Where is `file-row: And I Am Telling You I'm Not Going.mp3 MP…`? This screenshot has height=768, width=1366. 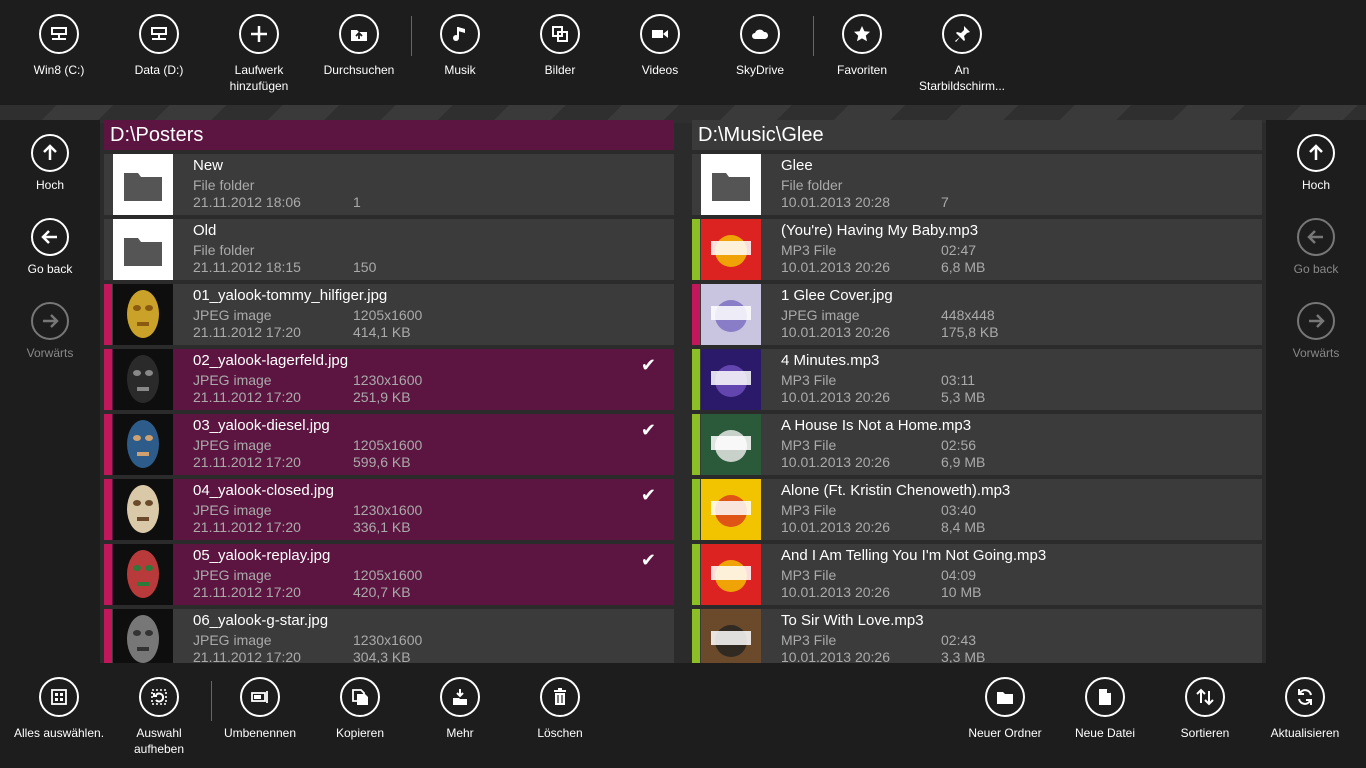 file-row: And I Am Telling You I'm Not Going.mp3 MP… is located at coordinates (977, 574).